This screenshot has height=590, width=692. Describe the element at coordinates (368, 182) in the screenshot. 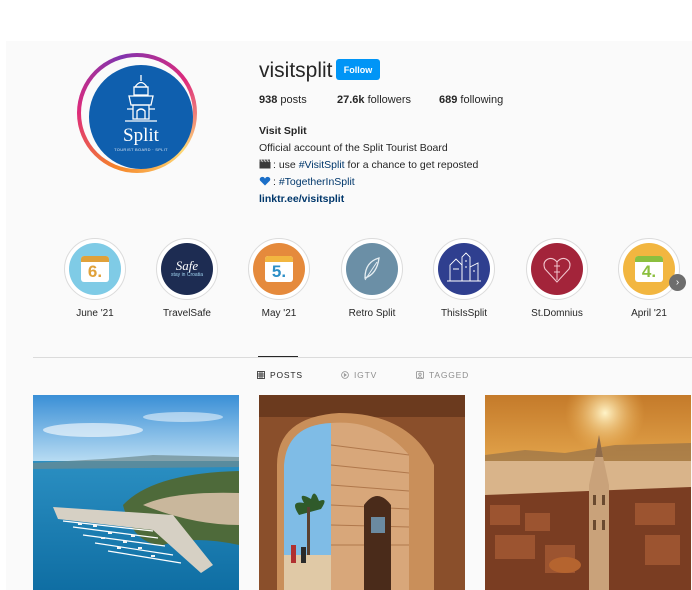

I see `bio-line-together: : #TogetherInSplit` at that location.